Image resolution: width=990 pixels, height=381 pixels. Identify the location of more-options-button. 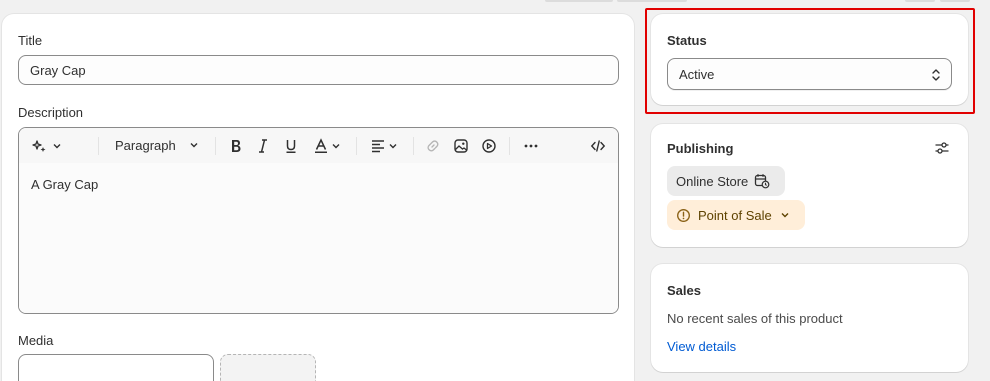
(531, 145).